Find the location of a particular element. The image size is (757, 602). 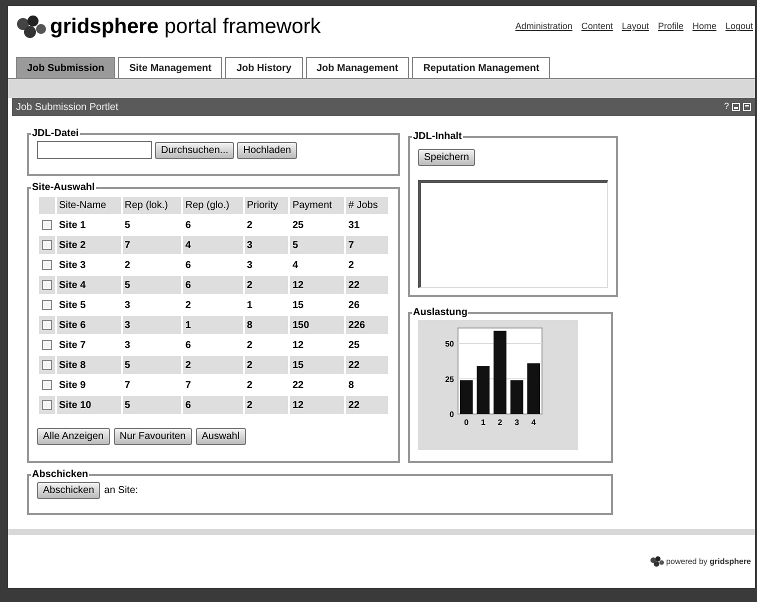

x-tick-label: 3 is located at coordinates (517, 422).